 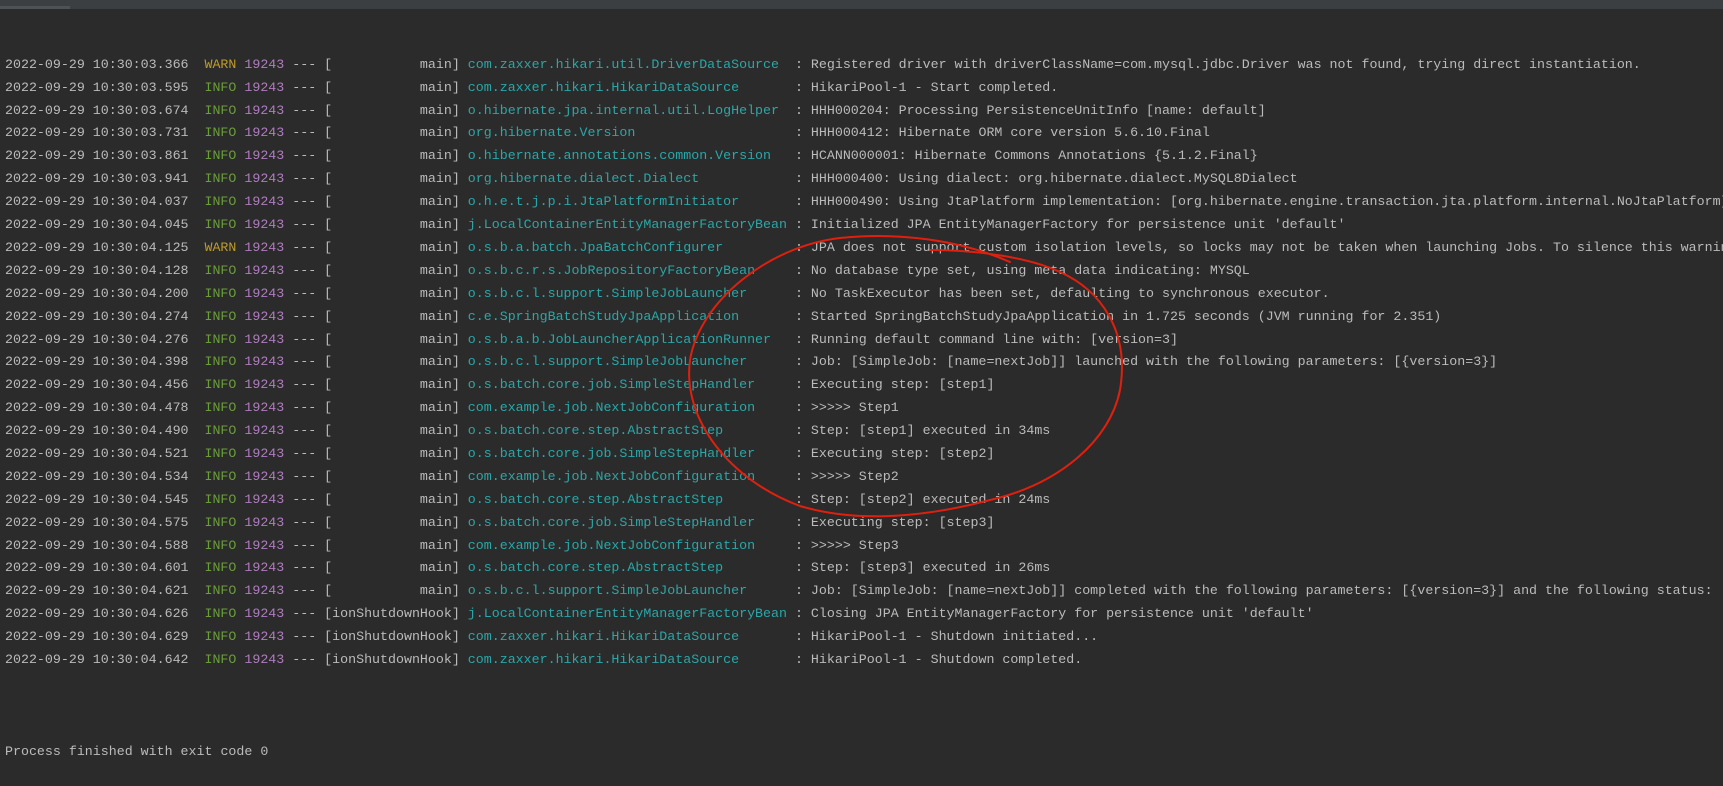 I want to click on log-timestamp: 2022-09-29 10:30:04.521, so click(x=97, y=453).